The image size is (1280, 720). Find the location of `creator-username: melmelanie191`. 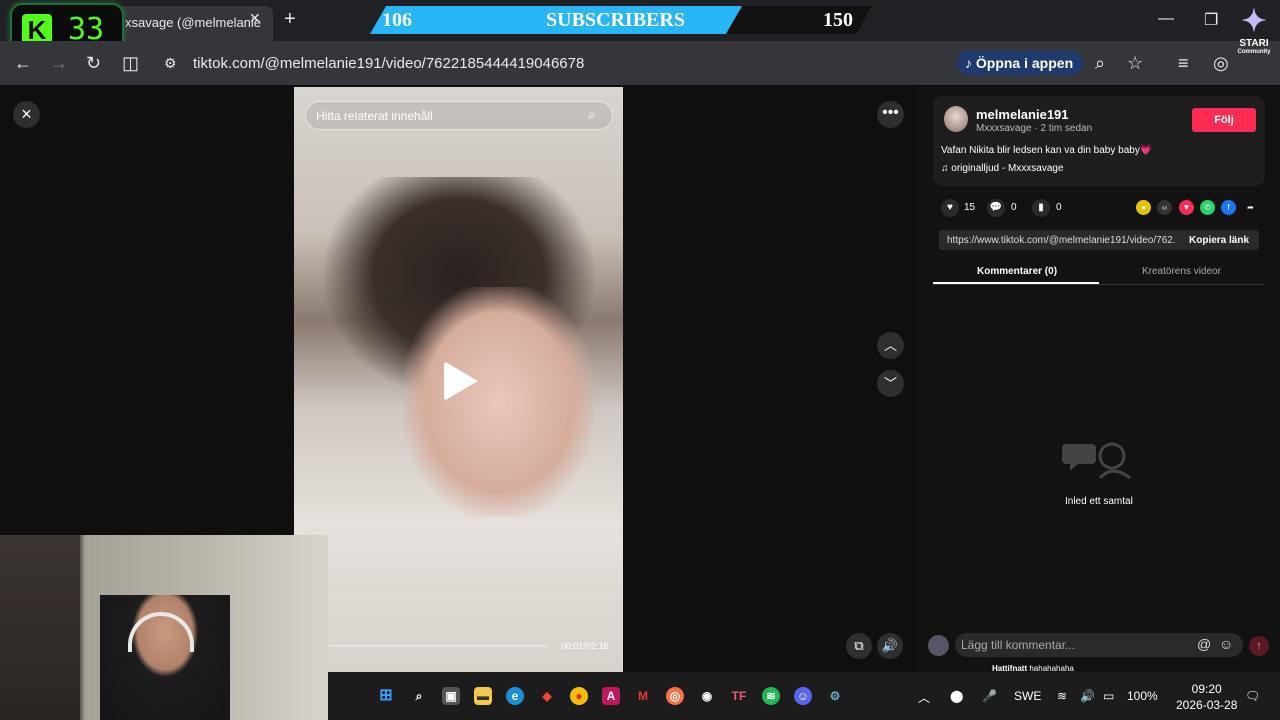

creator-username: melmelanie191 is located at coordinates (1022, 114).